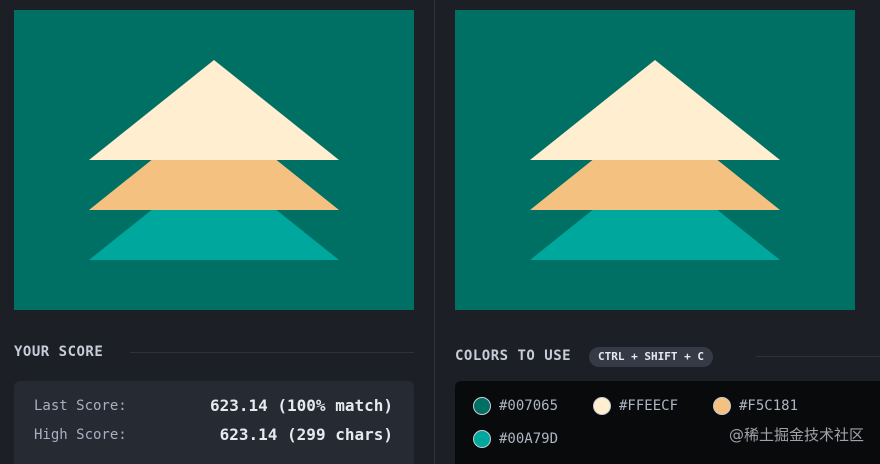  Describe the element at coordinates (306, 434) in the screenshot. I see `high-score-value: 623.14 (299 chars)` at that location.